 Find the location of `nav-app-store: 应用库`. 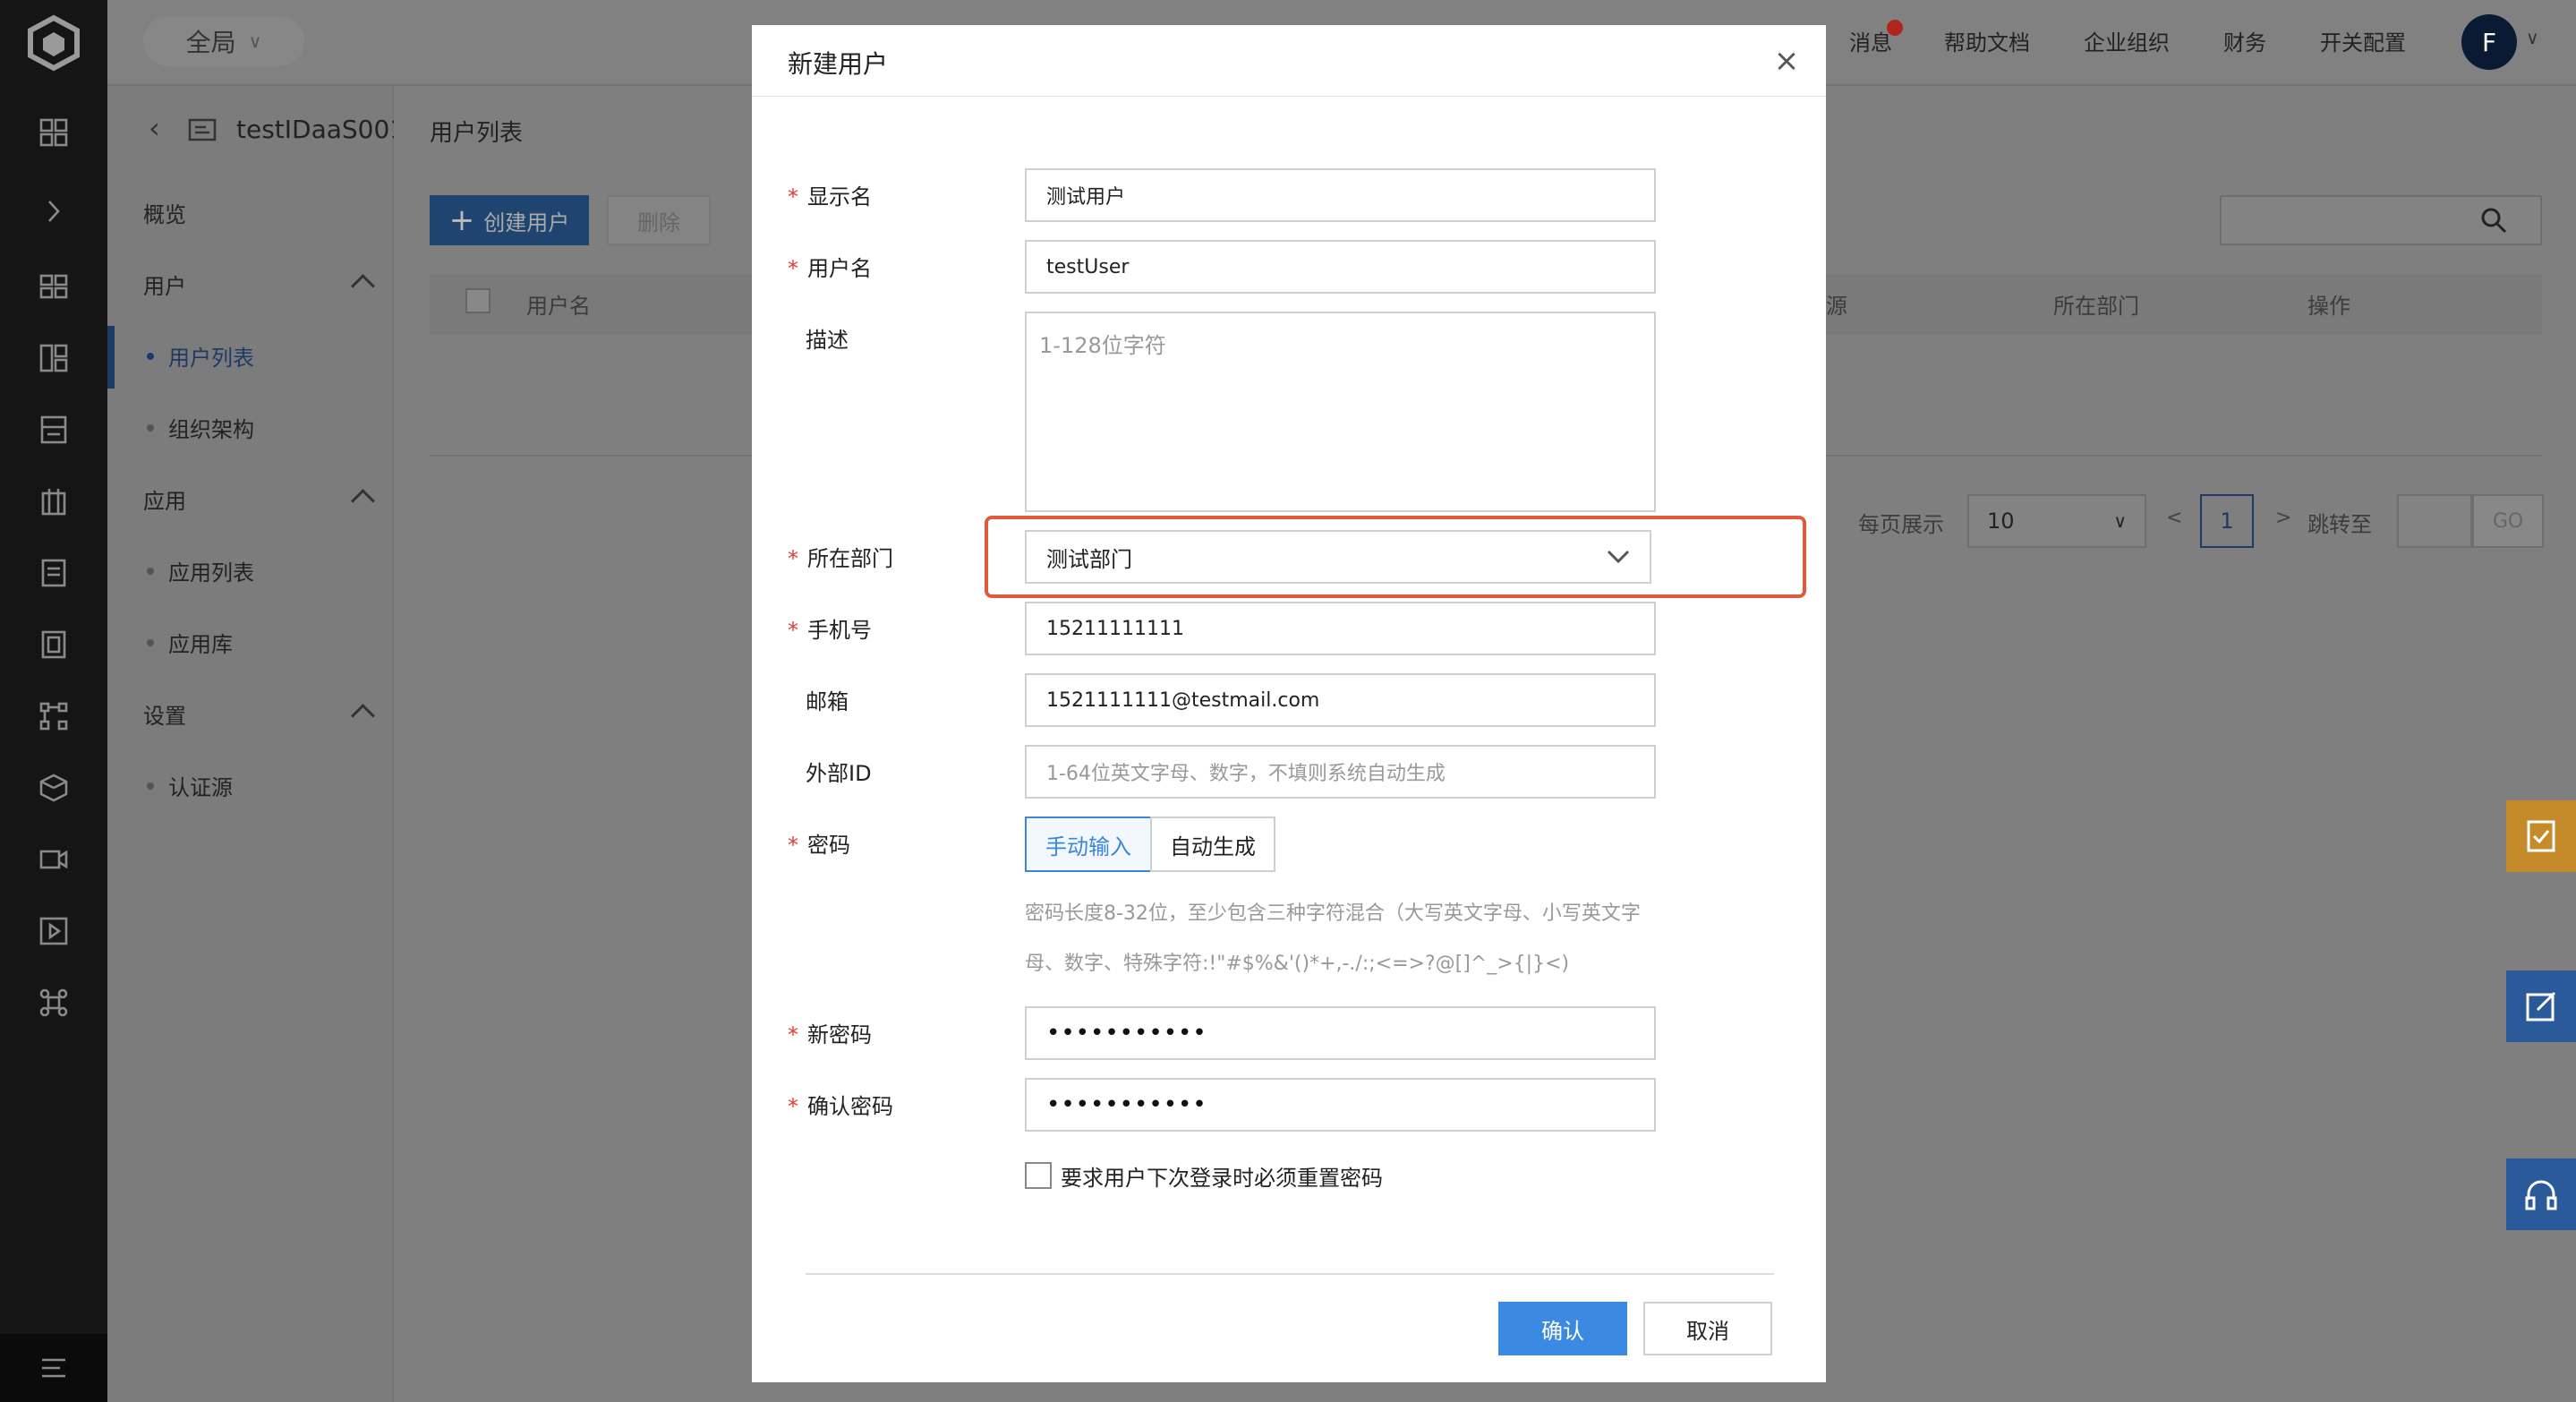

nav-app-store: 应用库 is located at coordinates (190, 642).